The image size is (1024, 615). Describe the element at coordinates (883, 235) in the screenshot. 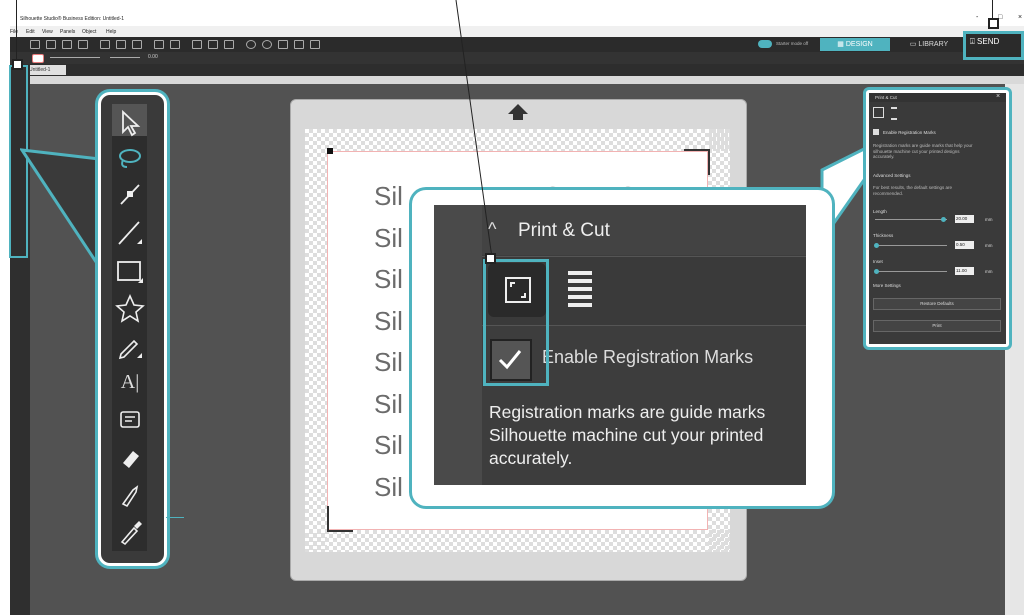

I see `rp-thickness-label: Thickness` at that location.